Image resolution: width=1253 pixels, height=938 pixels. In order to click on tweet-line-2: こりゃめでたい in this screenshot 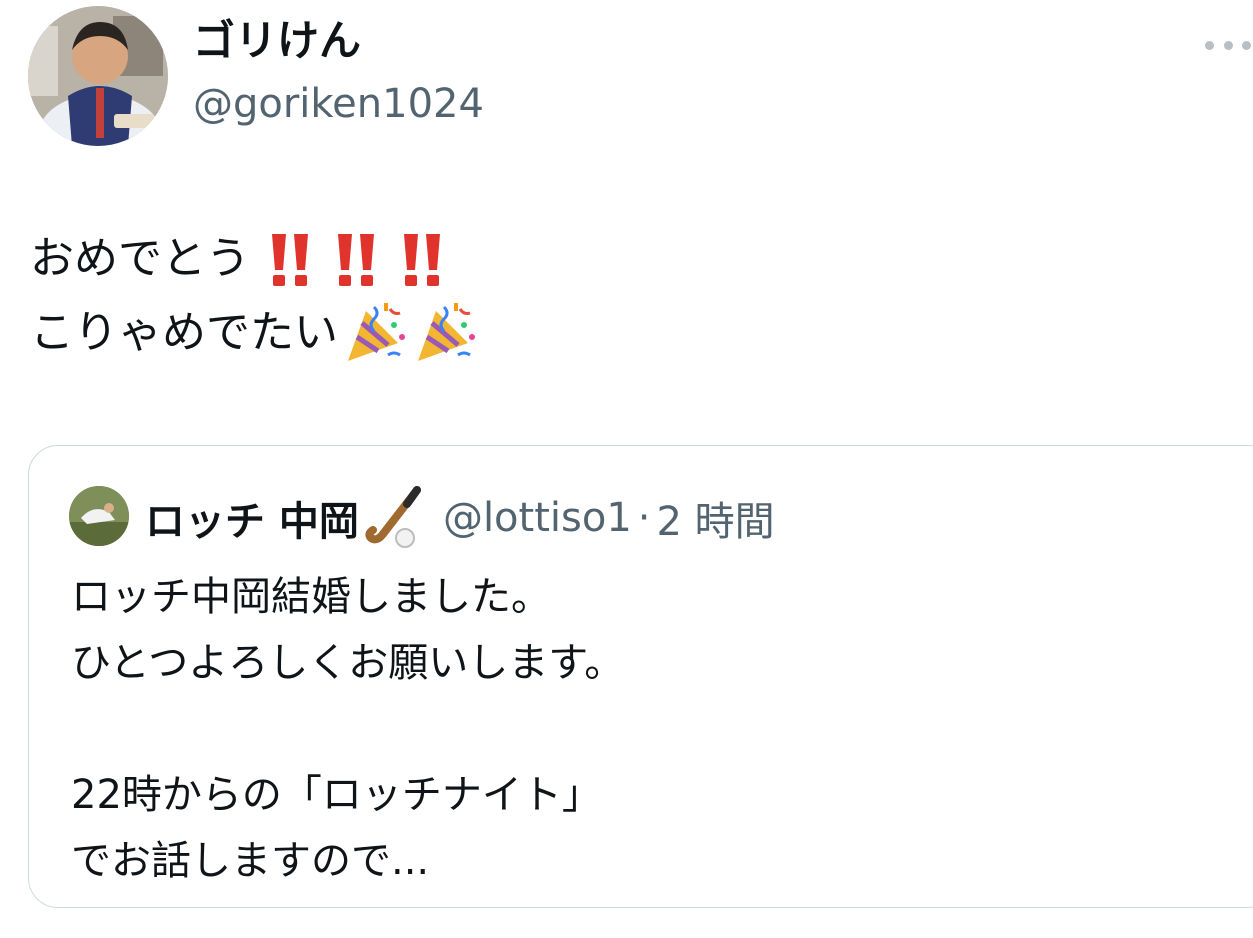, I will do `click(254, 333)`.